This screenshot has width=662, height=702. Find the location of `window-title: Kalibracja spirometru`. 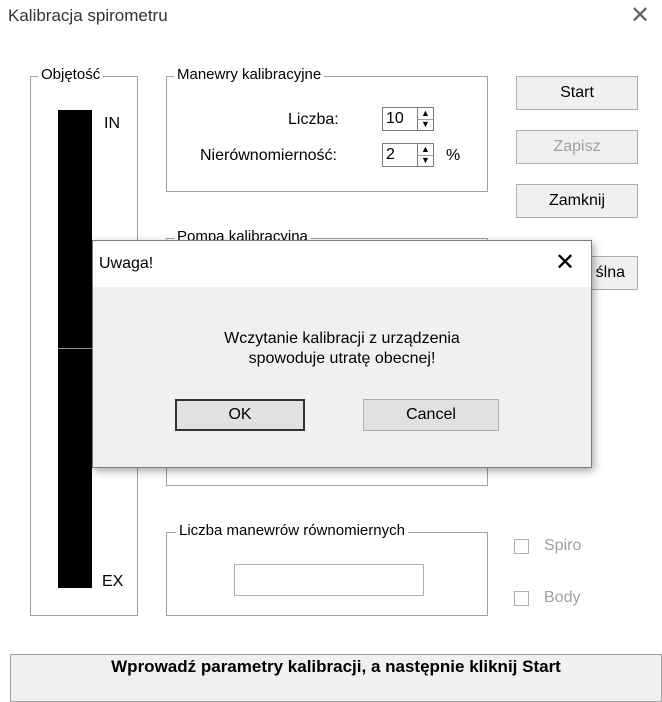

window-title: Kalibracja spirometru is located at coordinates (88, 15).